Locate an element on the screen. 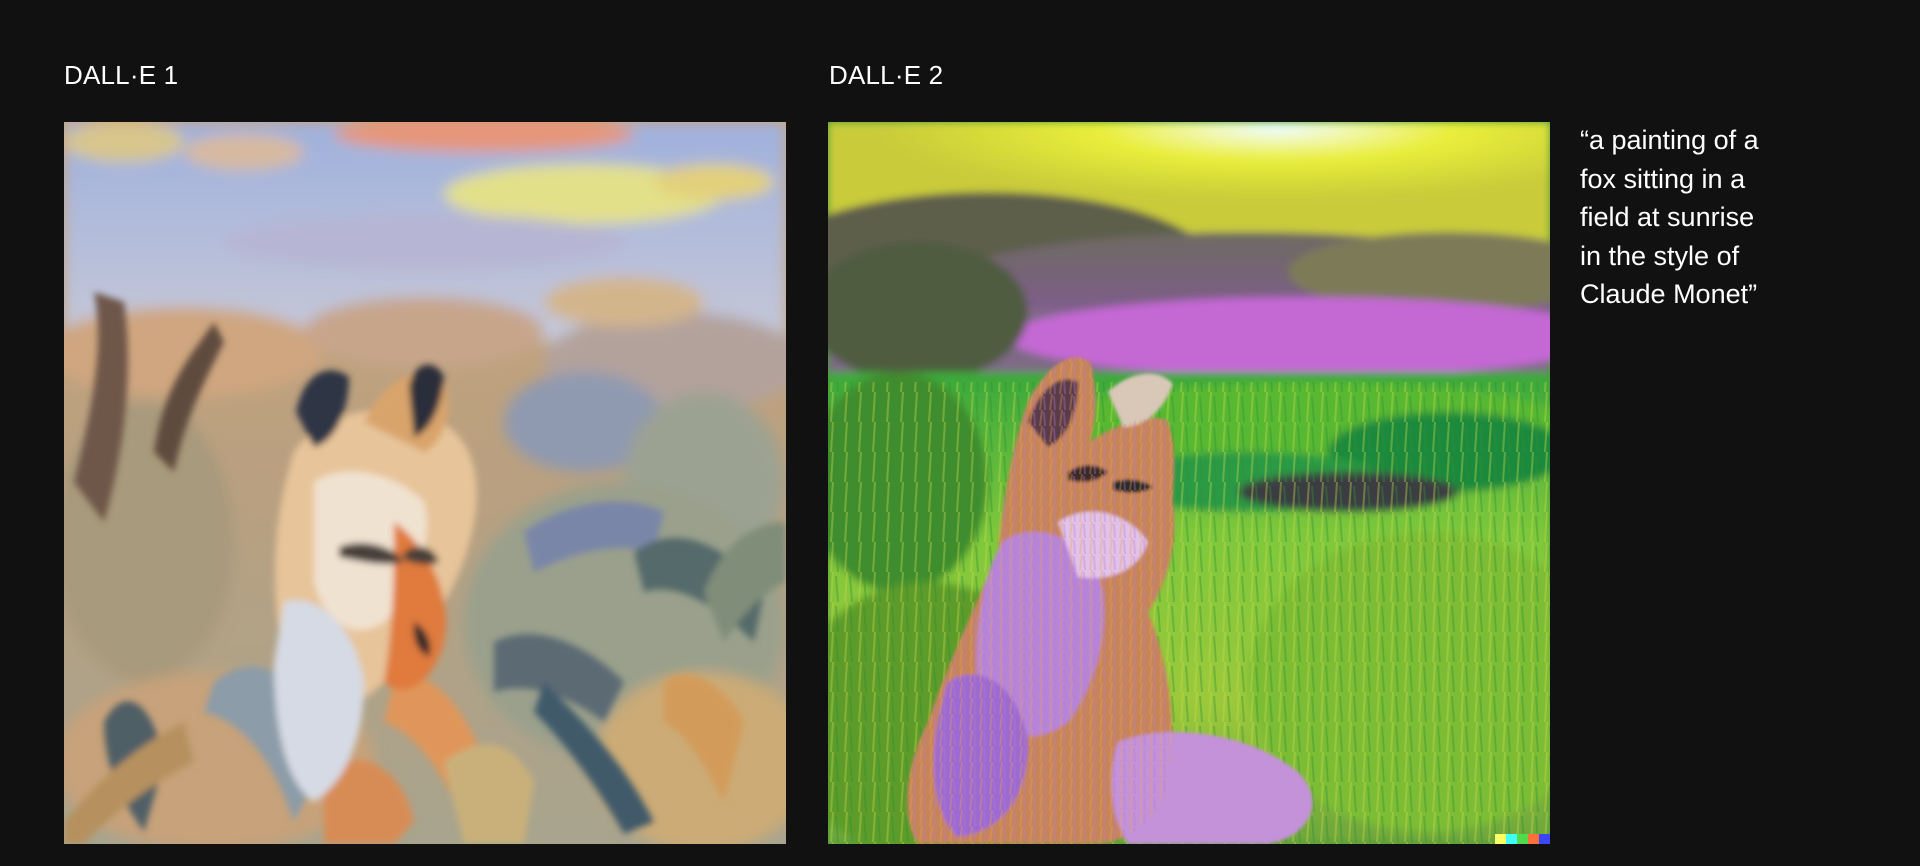 This screenshot has height=866, width=1920. dalle2-label: DALL·E 2 is located at coordinates (886, 75).